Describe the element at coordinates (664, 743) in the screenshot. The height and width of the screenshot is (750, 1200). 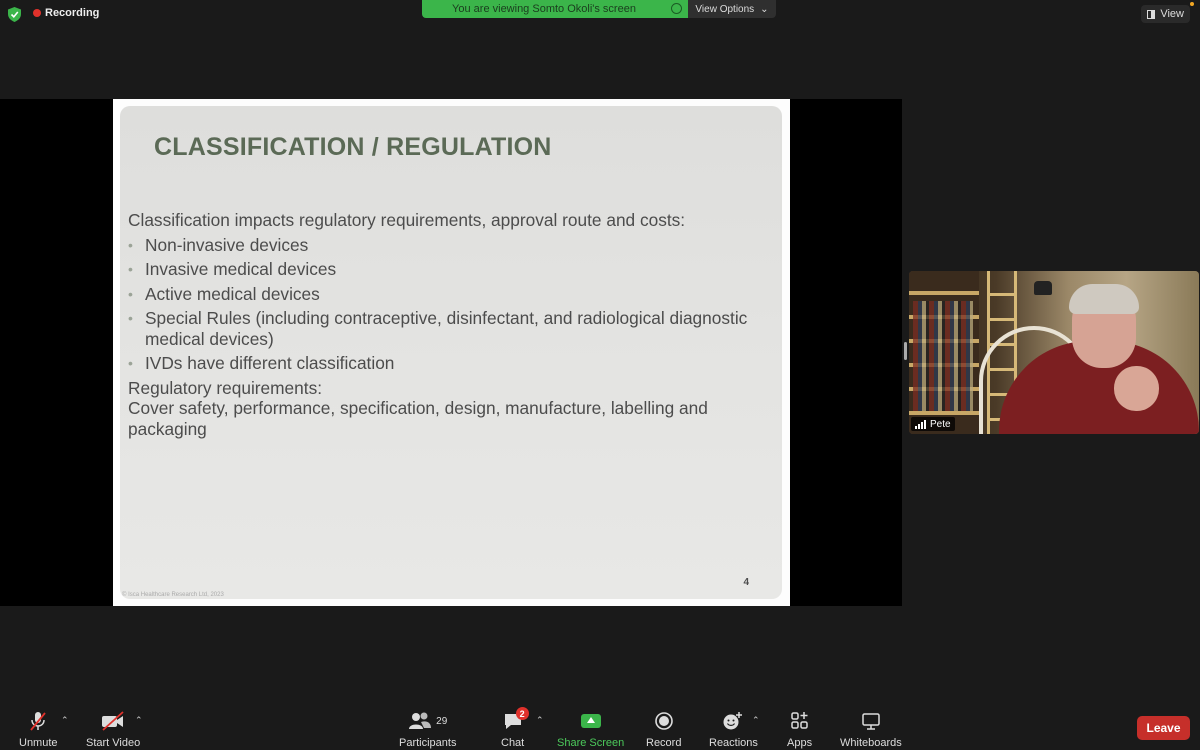
I see `record-label: Record` at that location.